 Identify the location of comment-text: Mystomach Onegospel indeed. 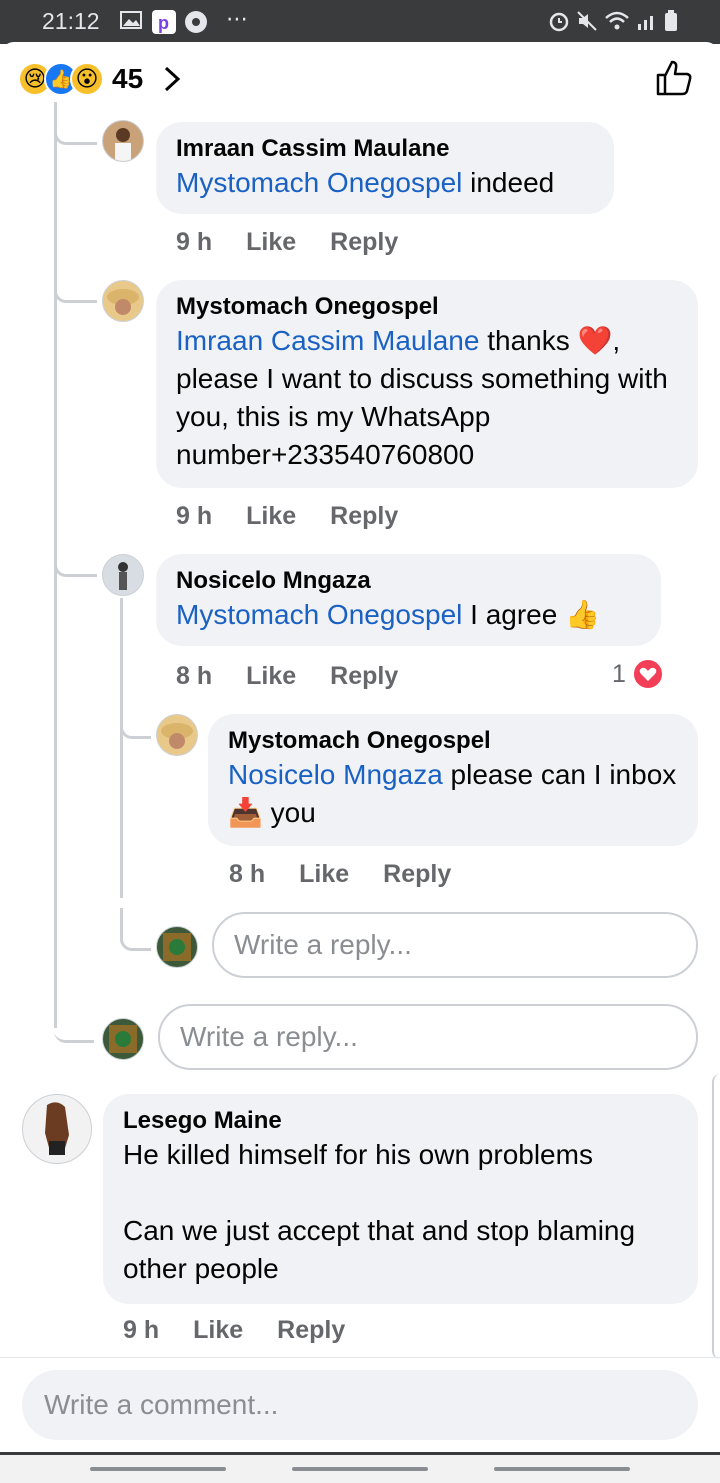
(365, 182).